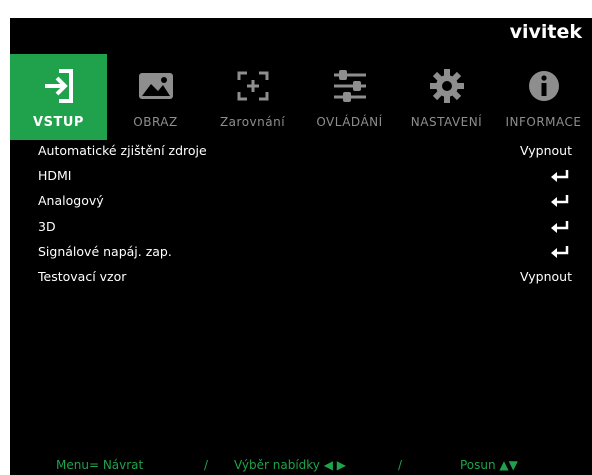 The image size is (592, 475). Describe the element at coordinates (71, 201) in the screenshot. I see `menu-item-label: Analogový` at that location.